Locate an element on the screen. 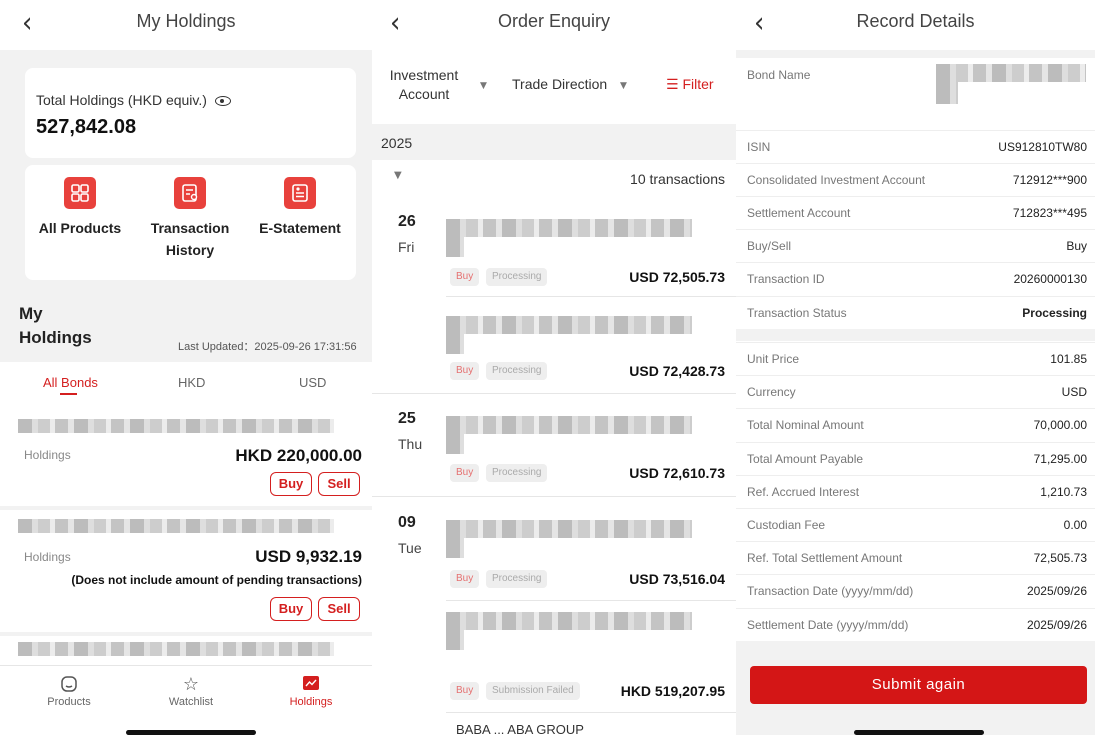 Image resolution: width=1095 pixels, height=735 pixels. weekday: Tue is located at coordinates (410, 548).